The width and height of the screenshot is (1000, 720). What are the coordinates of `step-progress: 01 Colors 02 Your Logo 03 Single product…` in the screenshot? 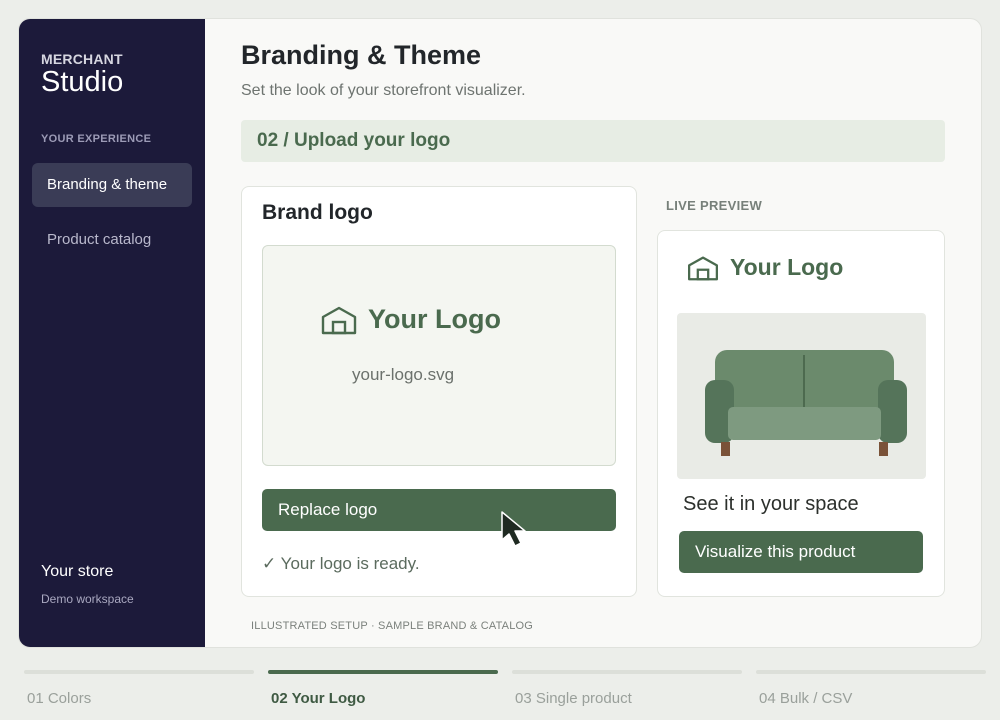 It's located at (500, 695).